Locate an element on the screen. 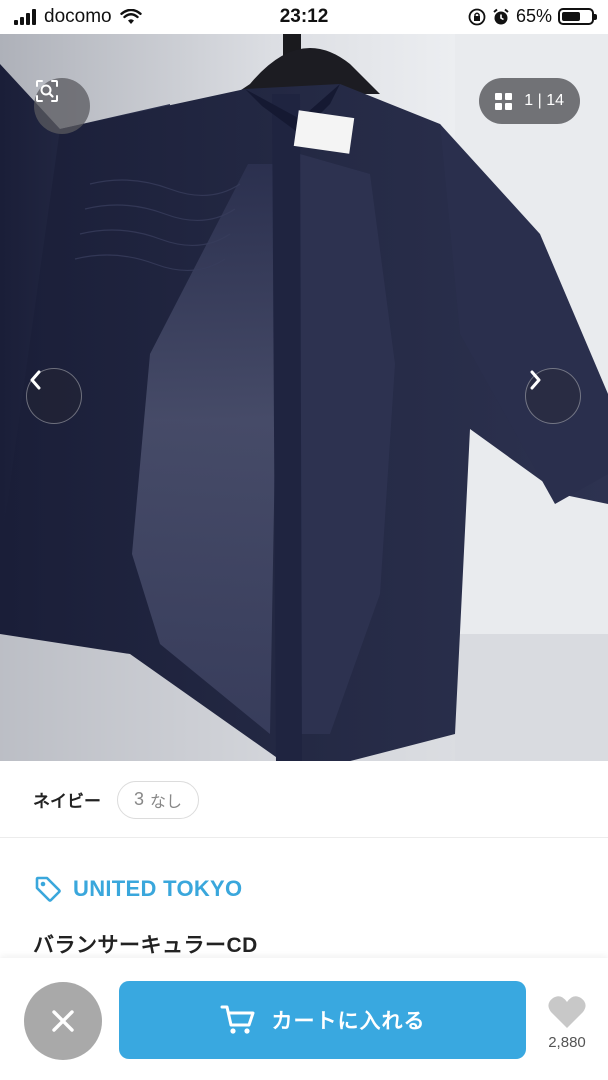 This screenshot has width=608, height=1080. image-counter: 1 | 14 is located at coordinates (544, 100).